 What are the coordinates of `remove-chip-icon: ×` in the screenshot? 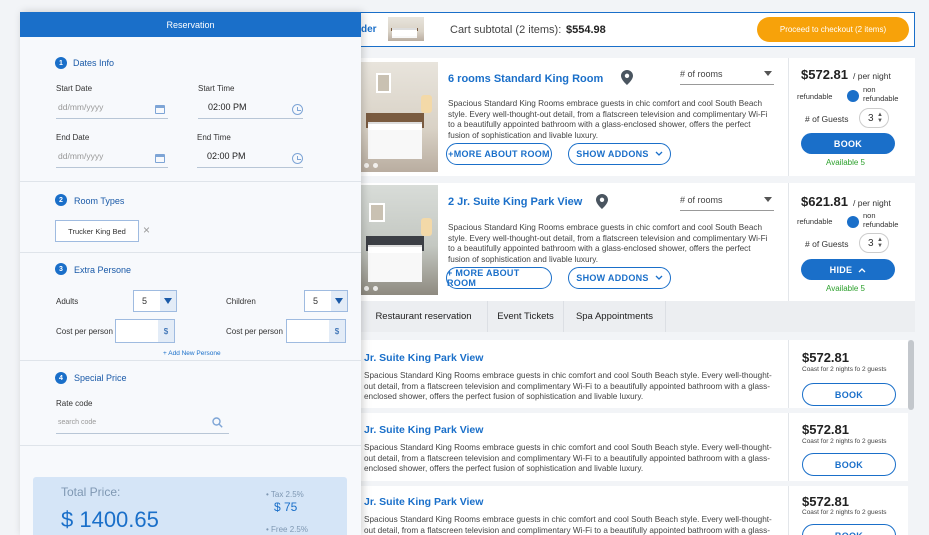 It's located at (146, 230).